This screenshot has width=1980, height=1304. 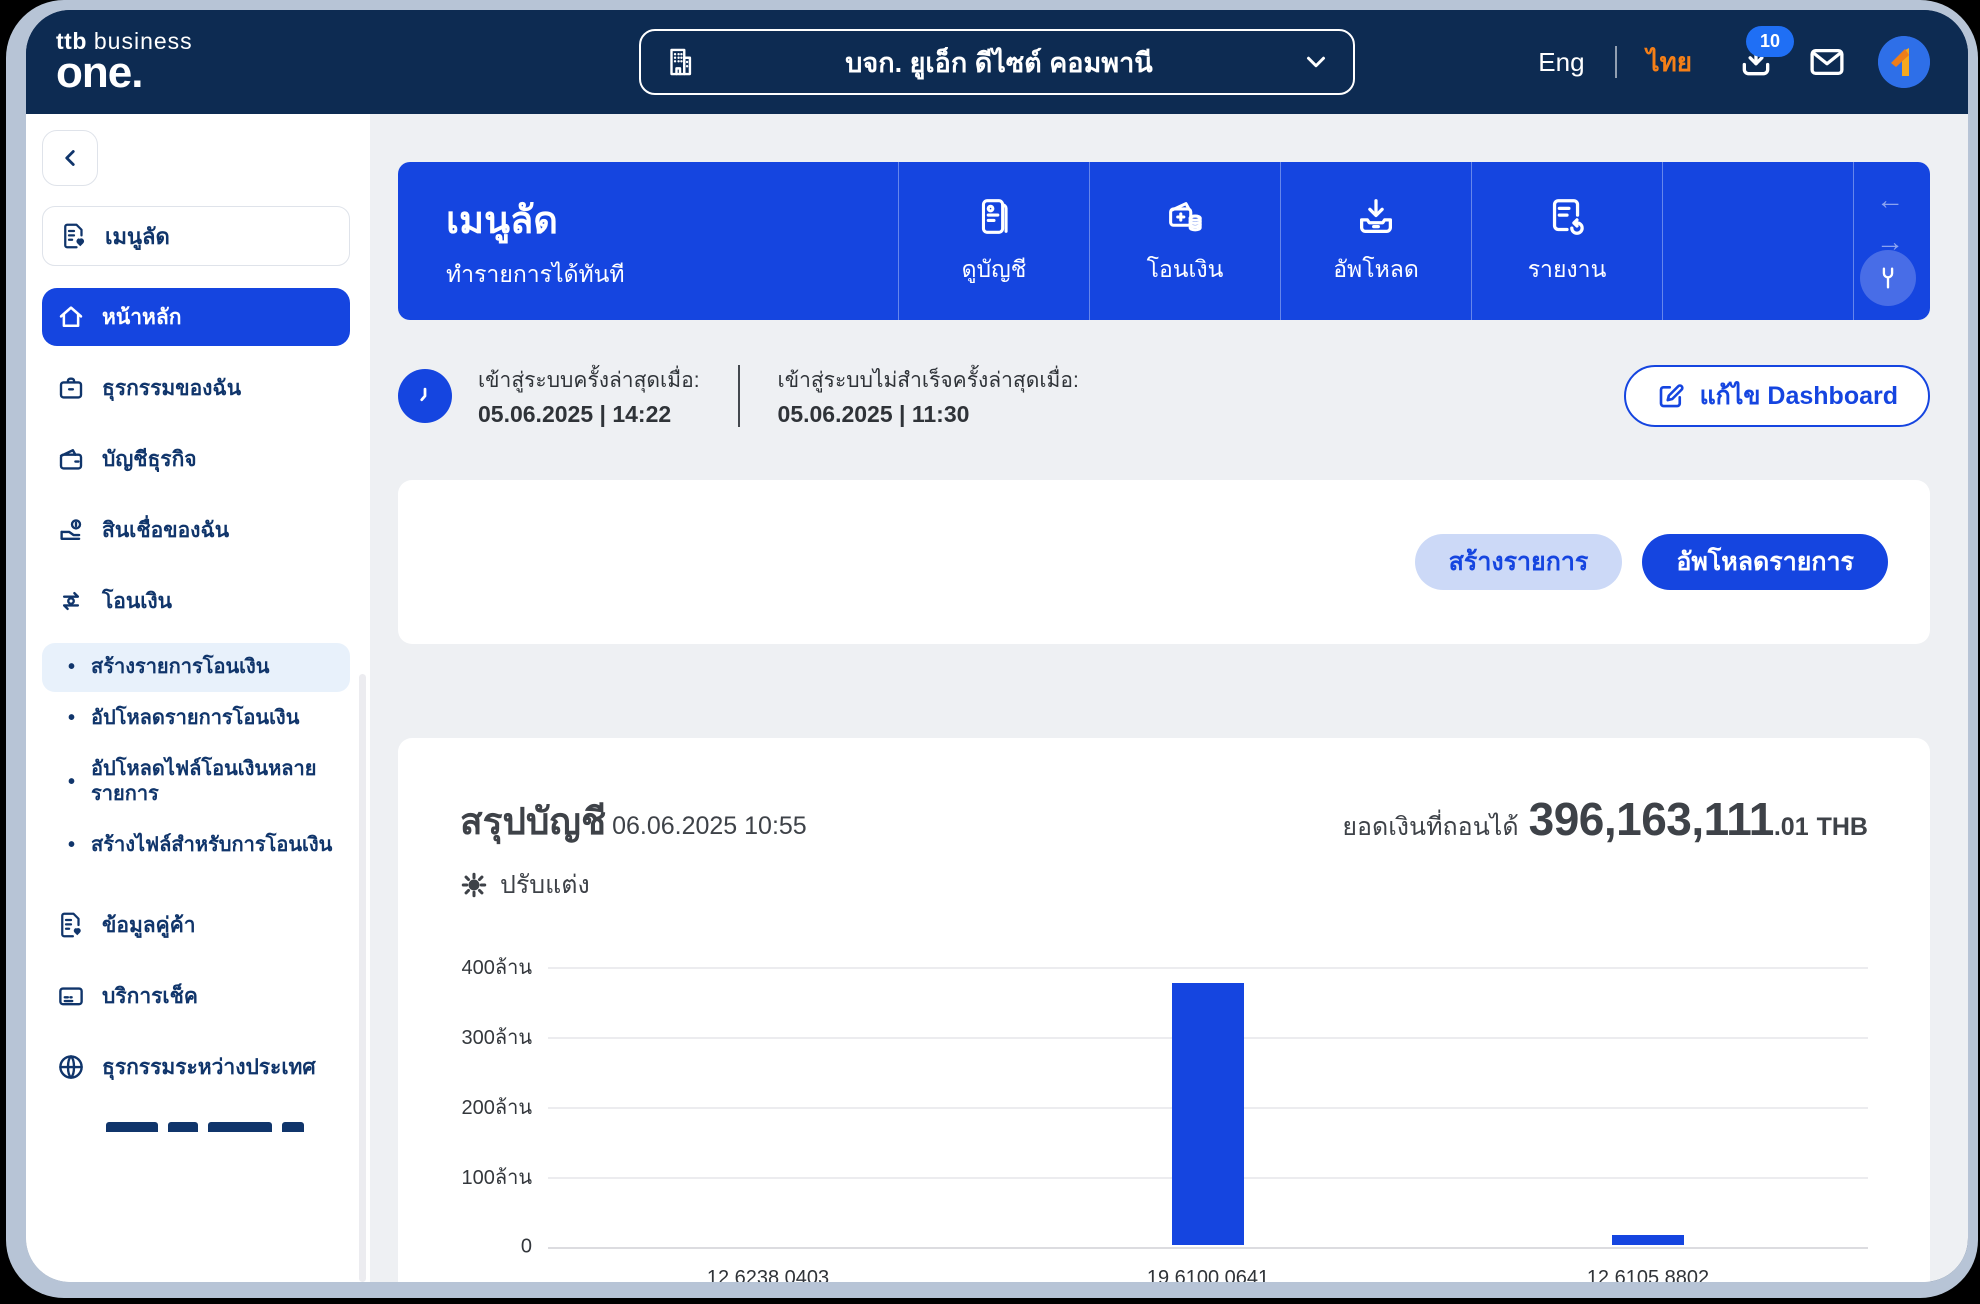 I want to click on logo-one: one., so click(x=99, y=72).